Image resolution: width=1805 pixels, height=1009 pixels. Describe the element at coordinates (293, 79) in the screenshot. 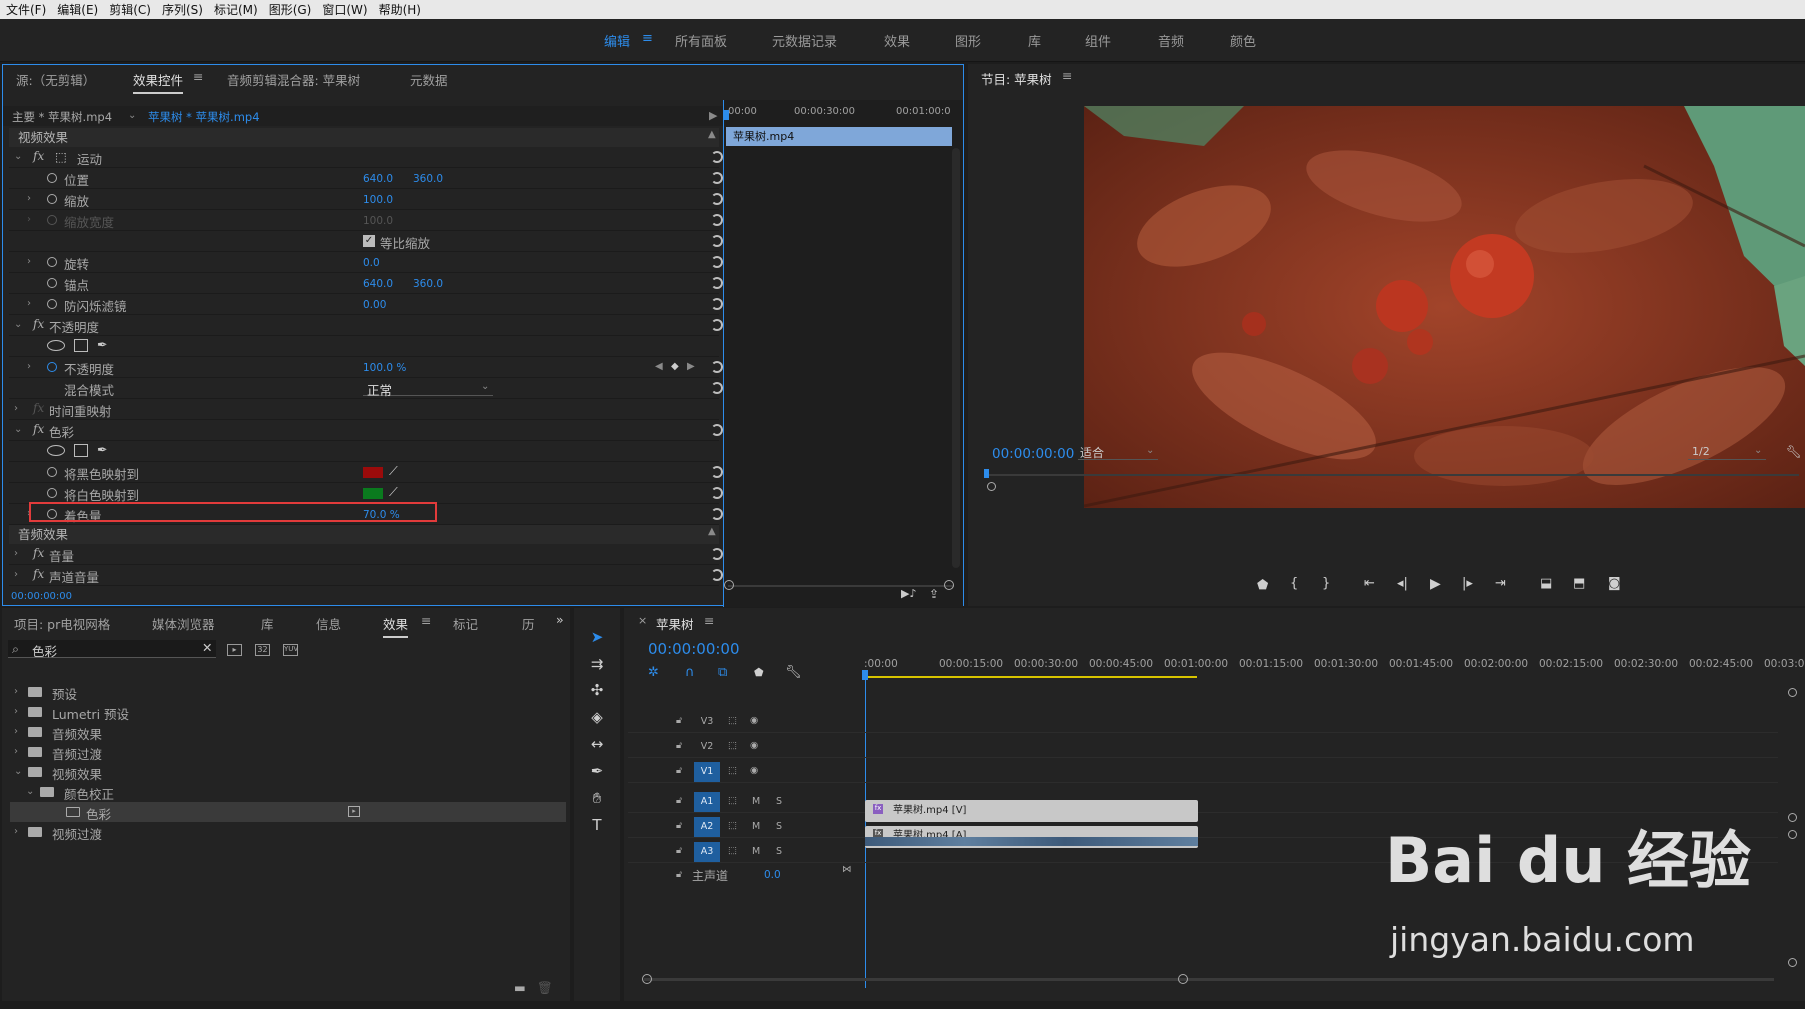

I see `tab-audio-mixer: 音频剪辑混合器: 苹果树` at that location.